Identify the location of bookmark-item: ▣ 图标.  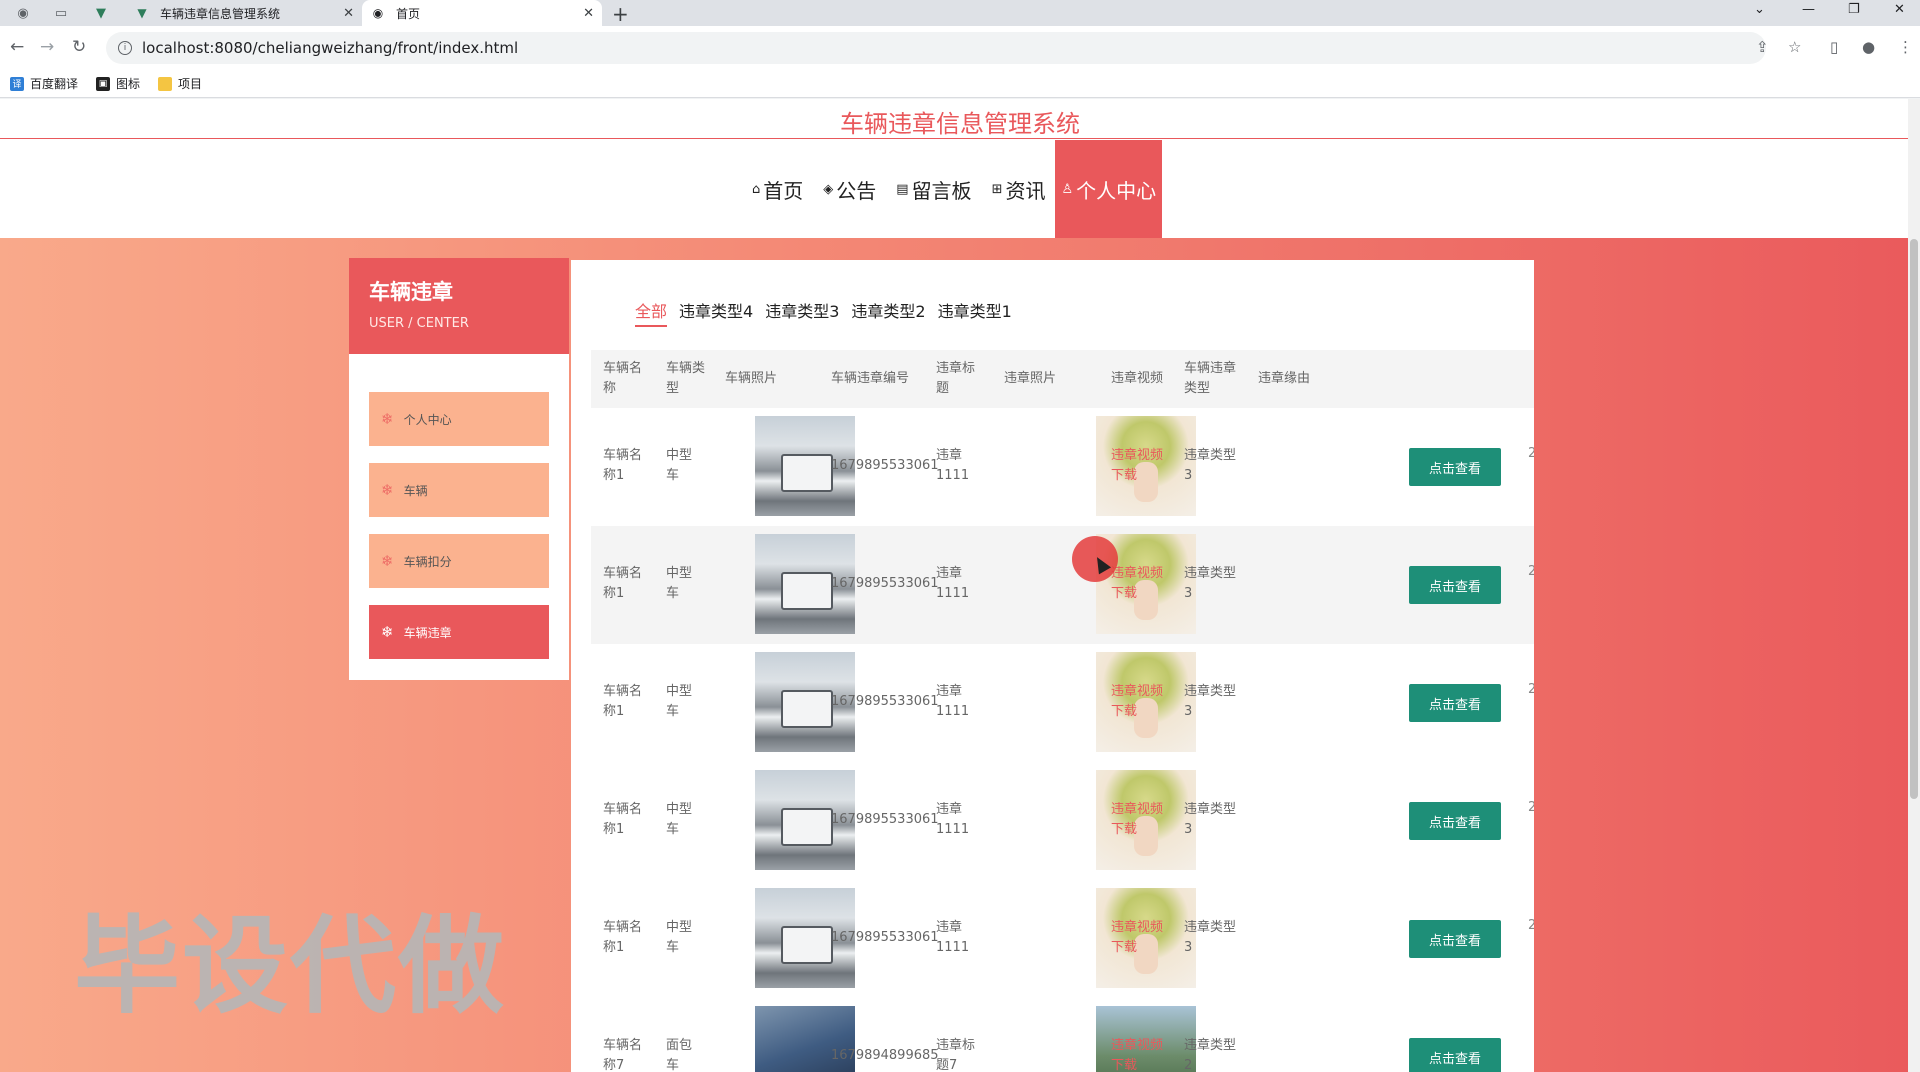
(118, 83).